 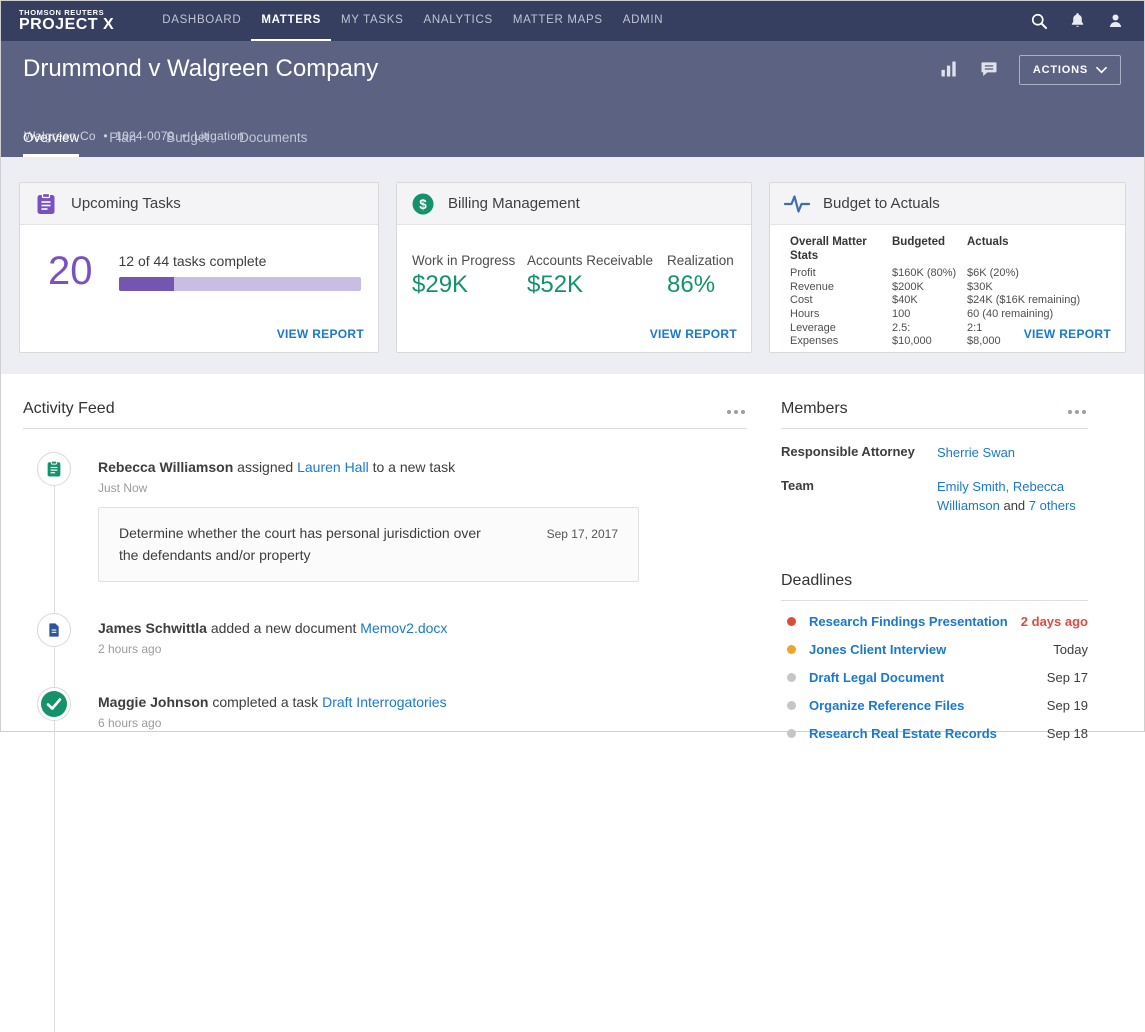 I want to click on matter-title: Drummond v Walgreen Company, so click(x=201, y=68).